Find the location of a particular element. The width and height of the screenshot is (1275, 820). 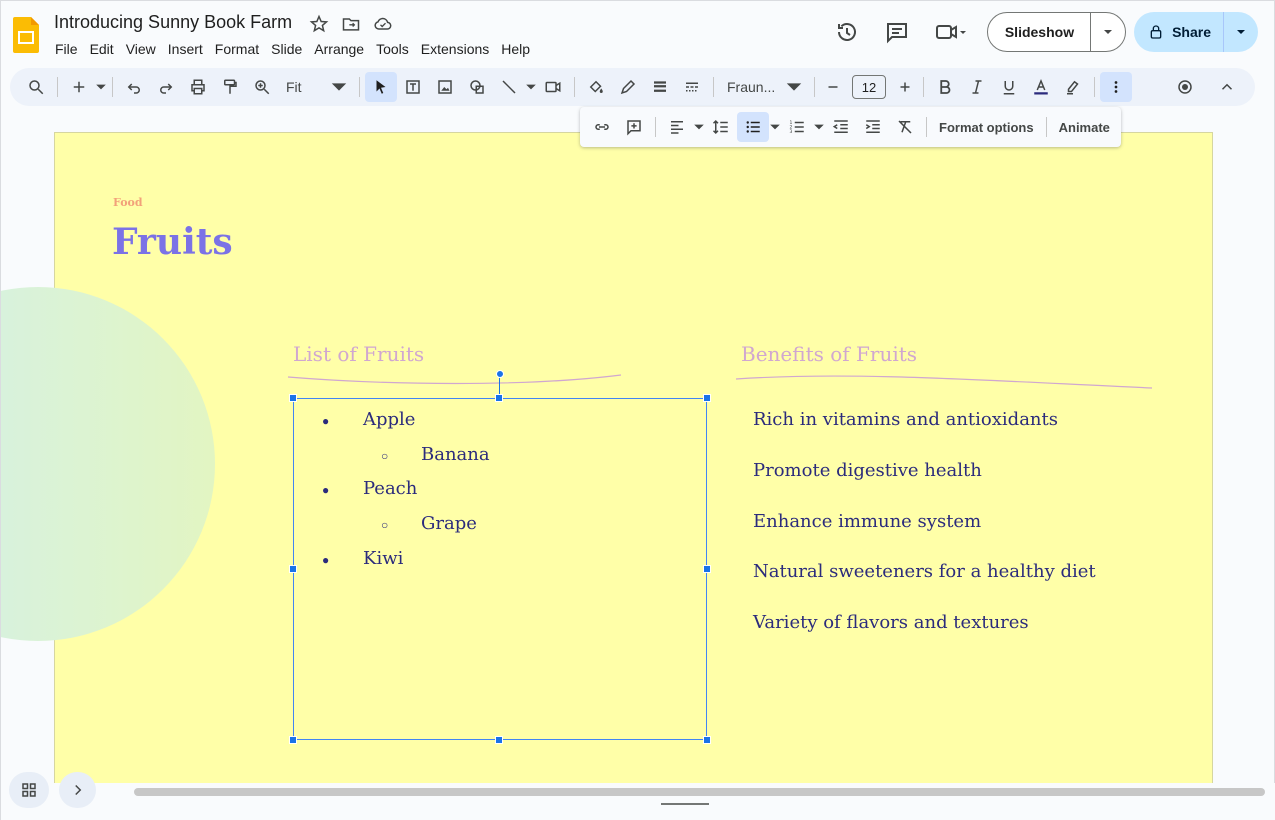

underline-icon is located at coordinates (1009, 87).